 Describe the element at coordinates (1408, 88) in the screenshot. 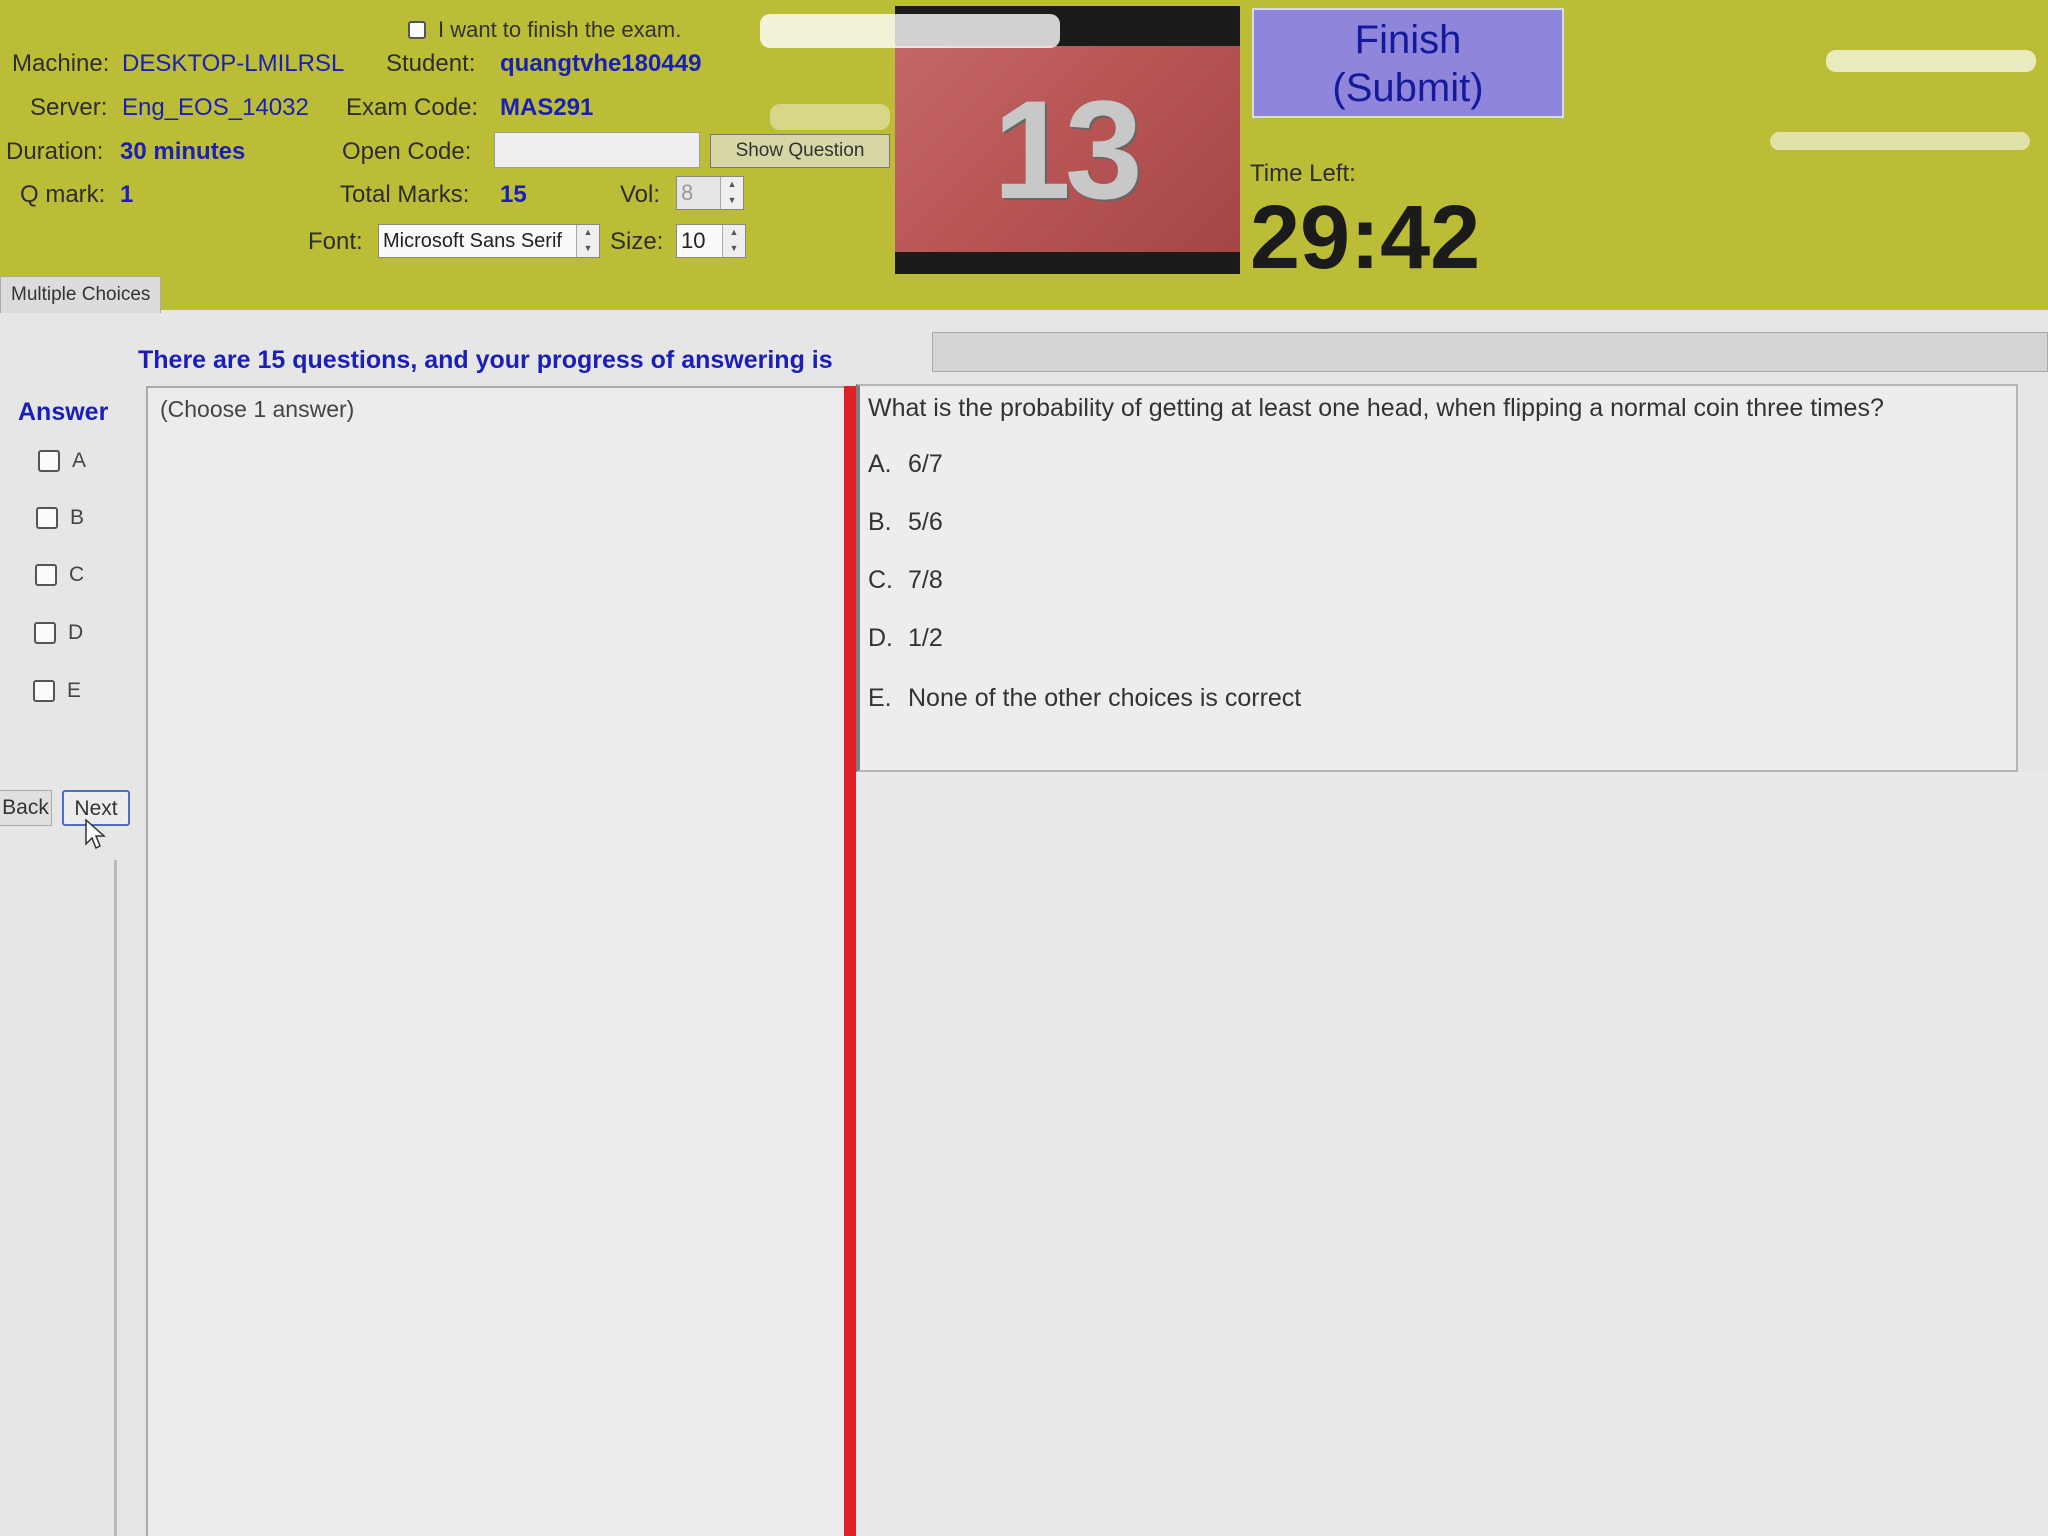

I see `finish-button-line2: (Submit)` at that location.